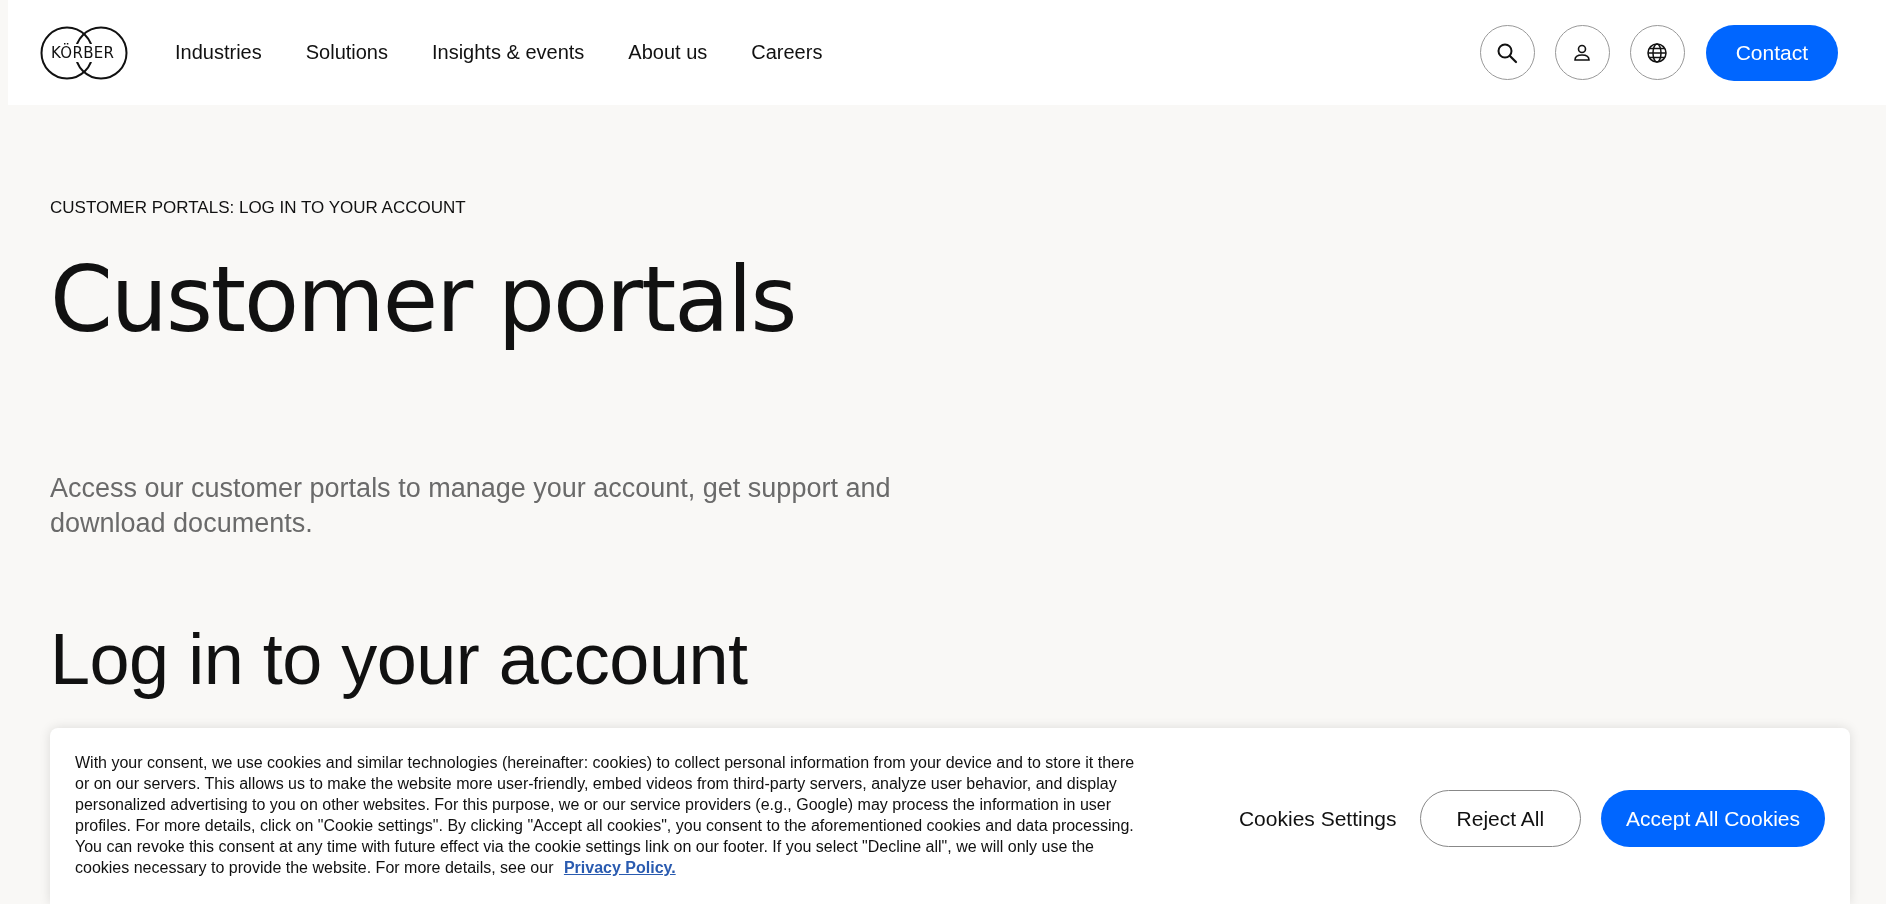  Describe the element at coordinates (668, 52) in the screenshot. I see `nav-link: About us` at that location.